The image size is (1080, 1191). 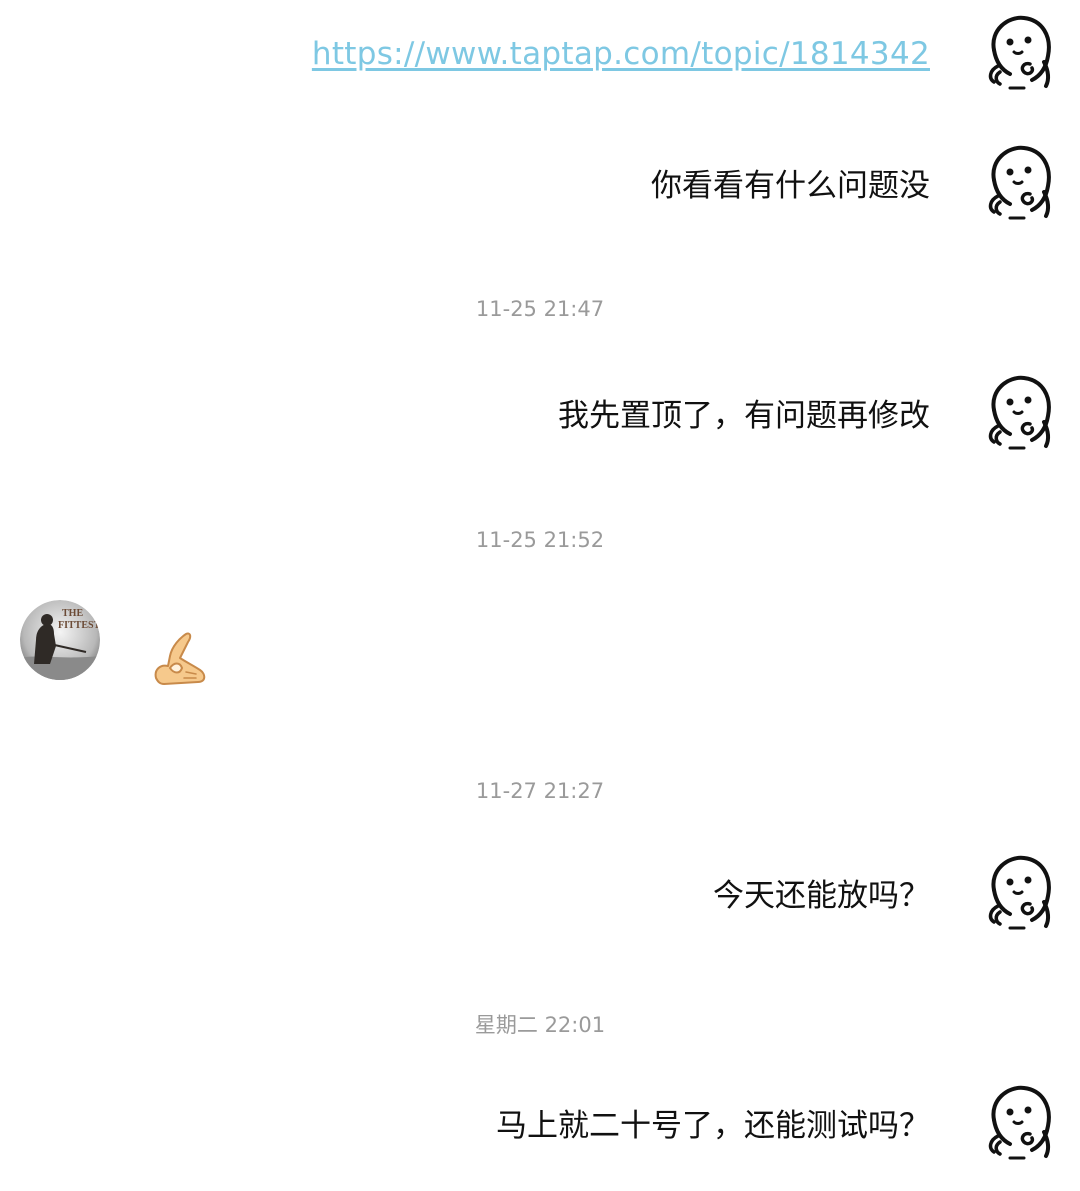 What do you see at coordinates (540, 540) in the screenshot?
I see `timestamp: 11-25 21:52` at bounding box center [540, 540].